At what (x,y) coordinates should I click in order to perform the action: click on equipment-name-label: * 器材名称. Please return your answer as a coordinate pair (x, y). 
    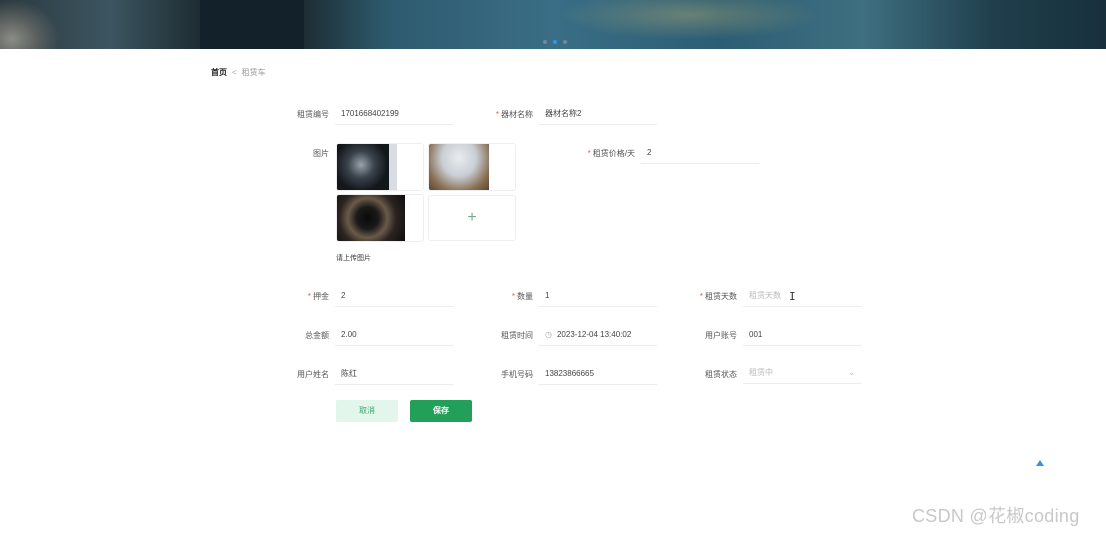
    Looking at the image, I should click on (514, 114).